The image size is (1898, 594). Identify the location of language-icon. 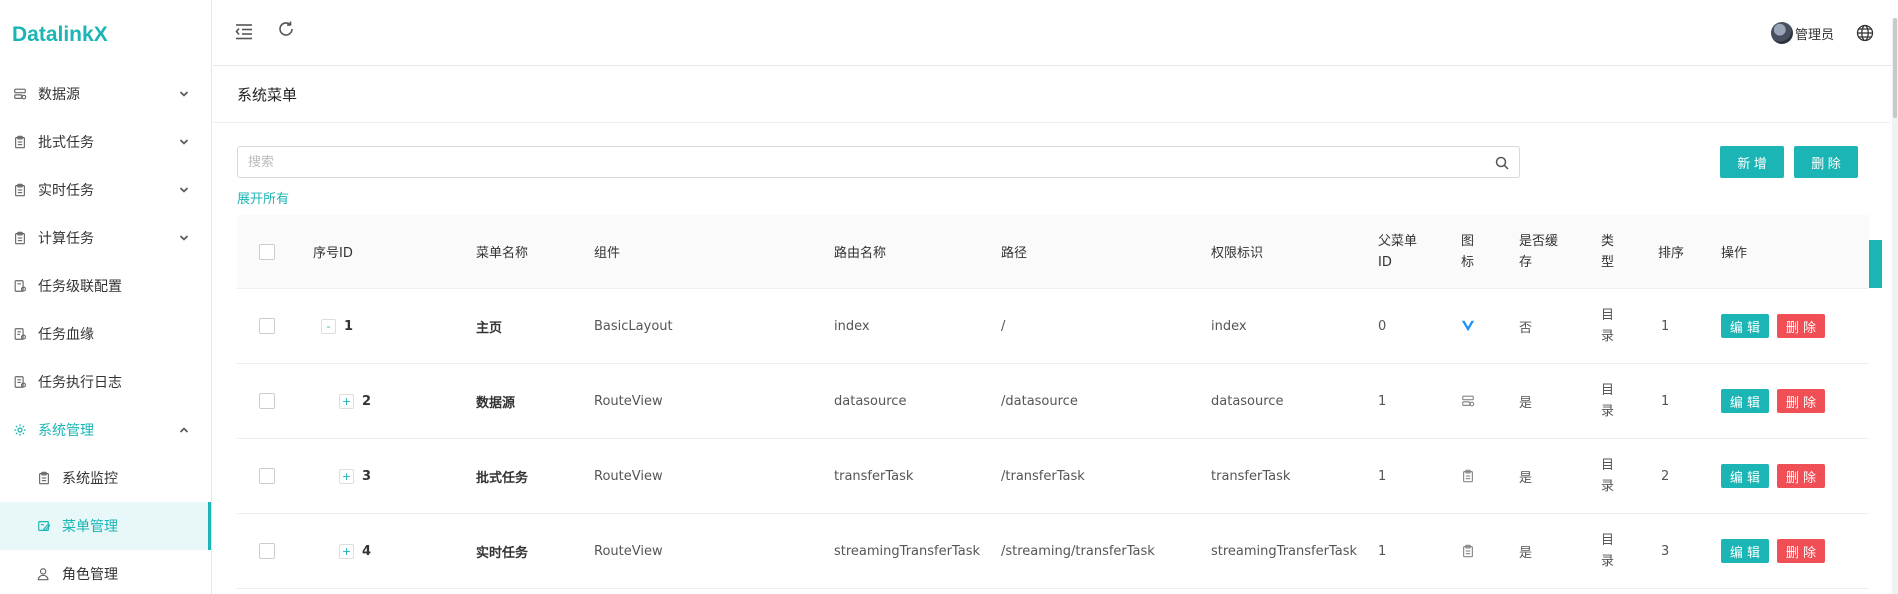
(1865, 33).